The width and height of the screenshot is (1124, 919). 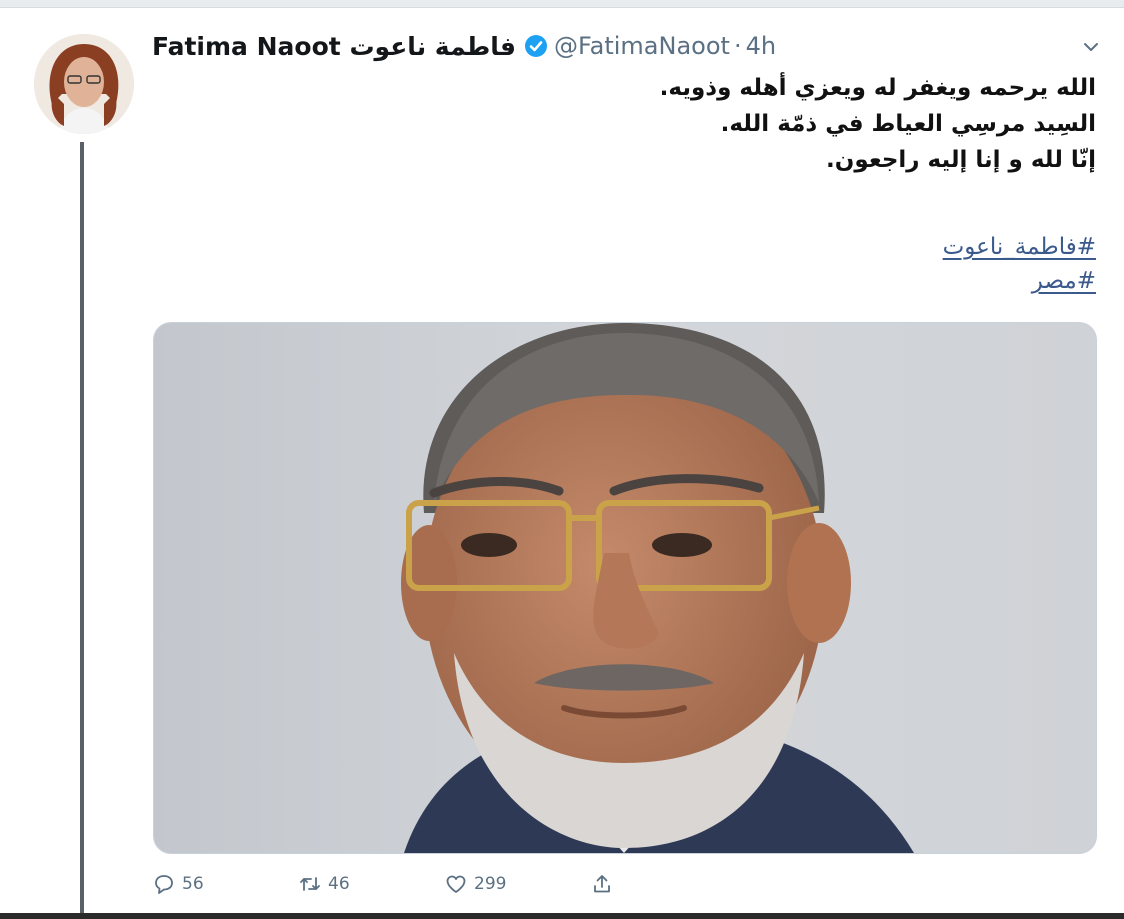 What do you see at coordinates (334, 46) in the screenshot?
I see `author-display-name: Fatima Naoot فاطمة ناعوت` at bounding box center [334, 46].